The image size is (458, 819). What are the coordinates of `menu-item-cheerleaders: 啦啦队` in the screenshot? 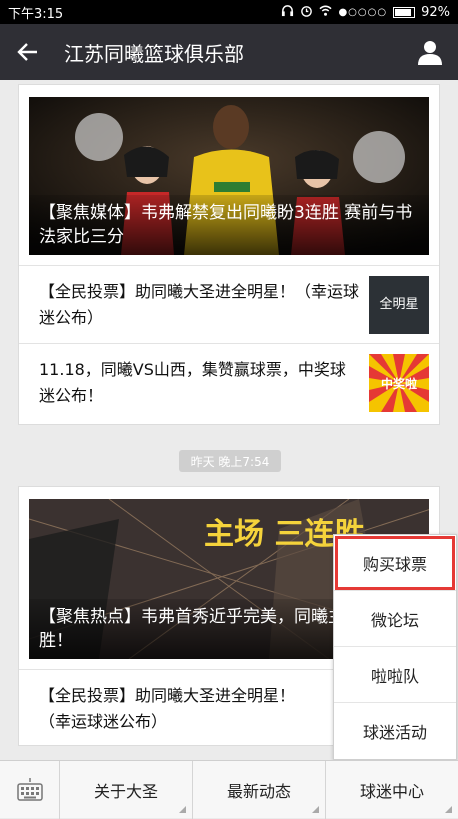 It's located at (395, 675).